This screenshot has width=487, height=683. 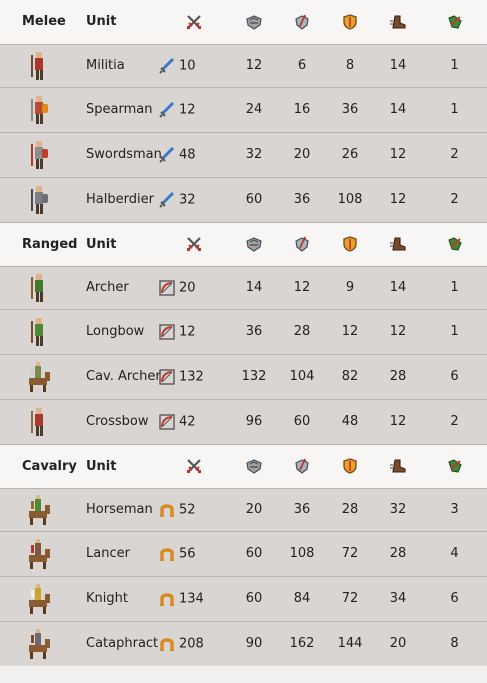 I want to click on attack-cell: 10, so click(x=194, y=65).